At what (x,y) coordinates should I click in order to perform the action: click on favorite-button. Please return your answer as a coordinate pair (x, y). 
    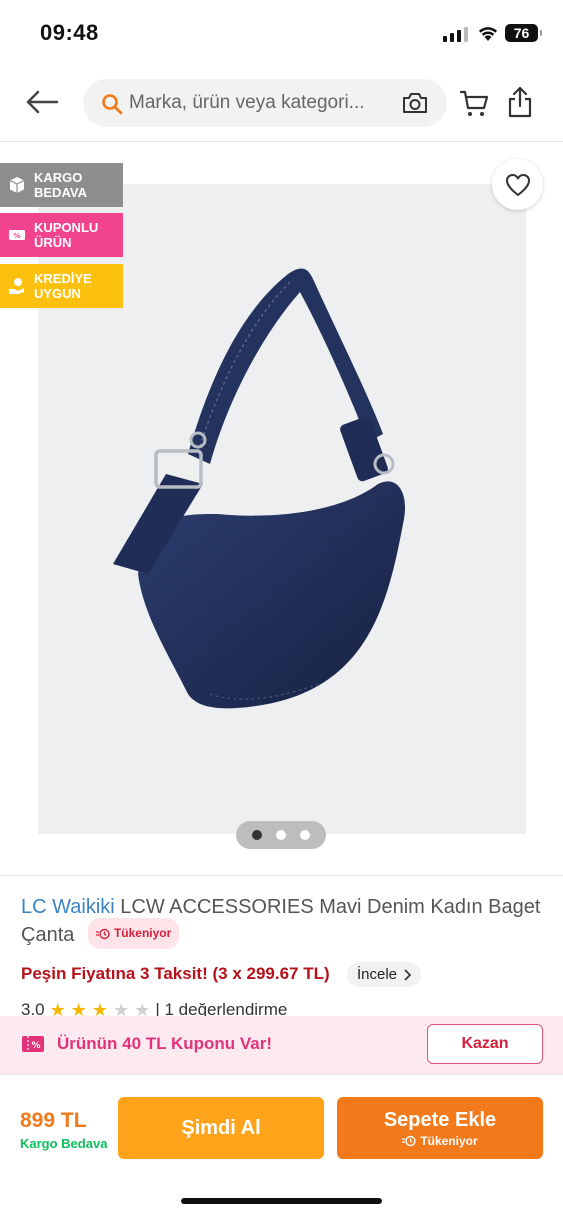
    Looking at the image, I should click on (517, 184).